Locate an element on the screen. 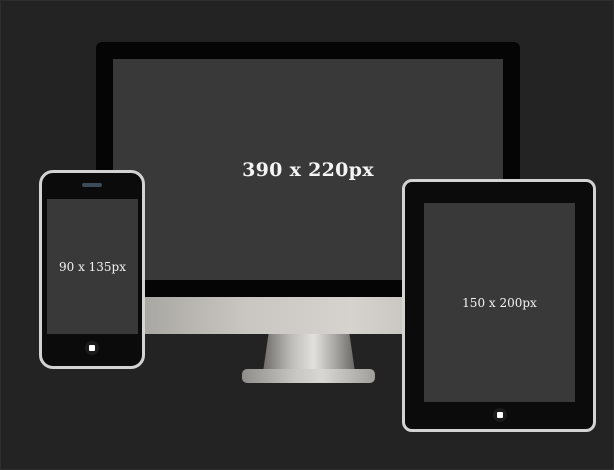  phone-home-button is located at coordinates (92, 348).